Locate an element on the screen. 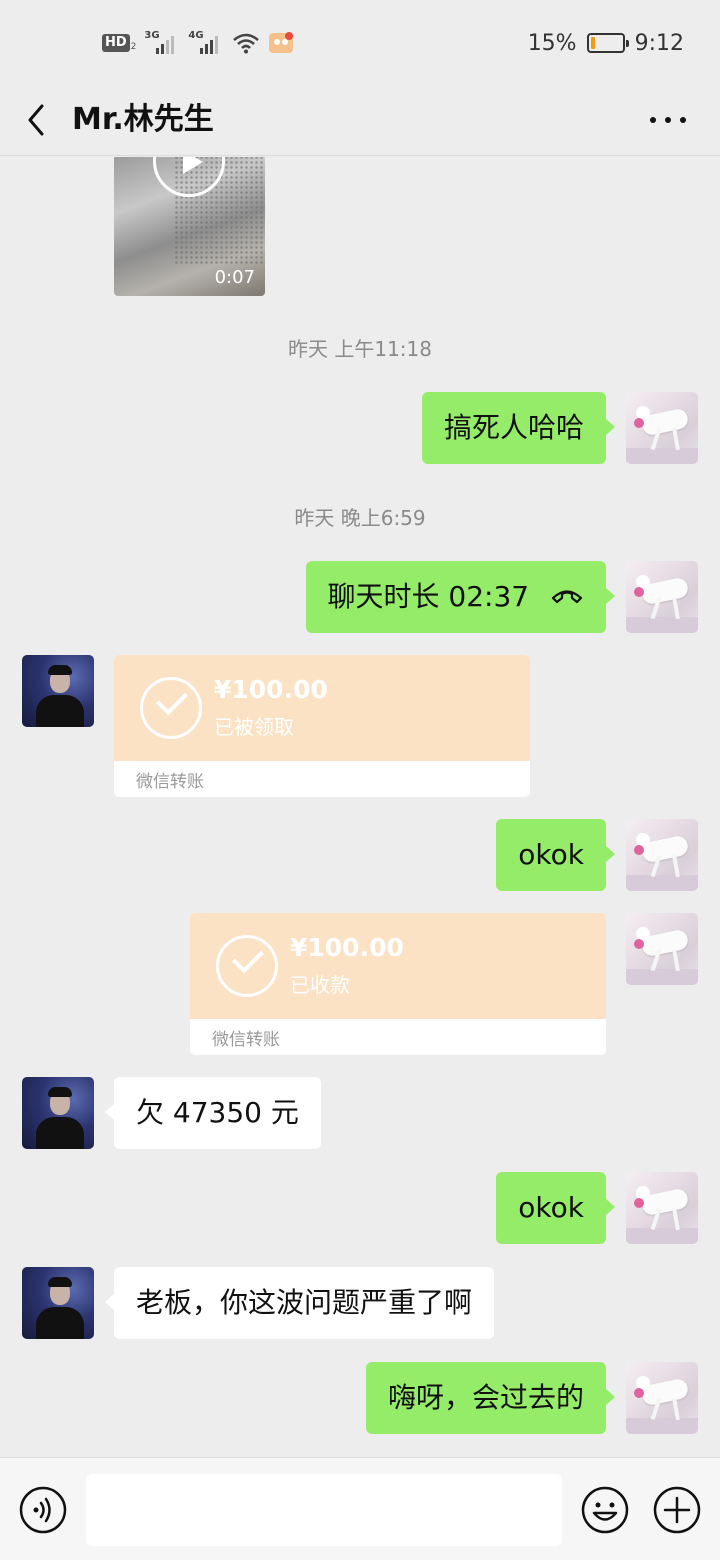 The width and height of the screenshot is (720, 1560). call-duration-message: 聊天时长 02:37 is located at coordinates (460, 597).